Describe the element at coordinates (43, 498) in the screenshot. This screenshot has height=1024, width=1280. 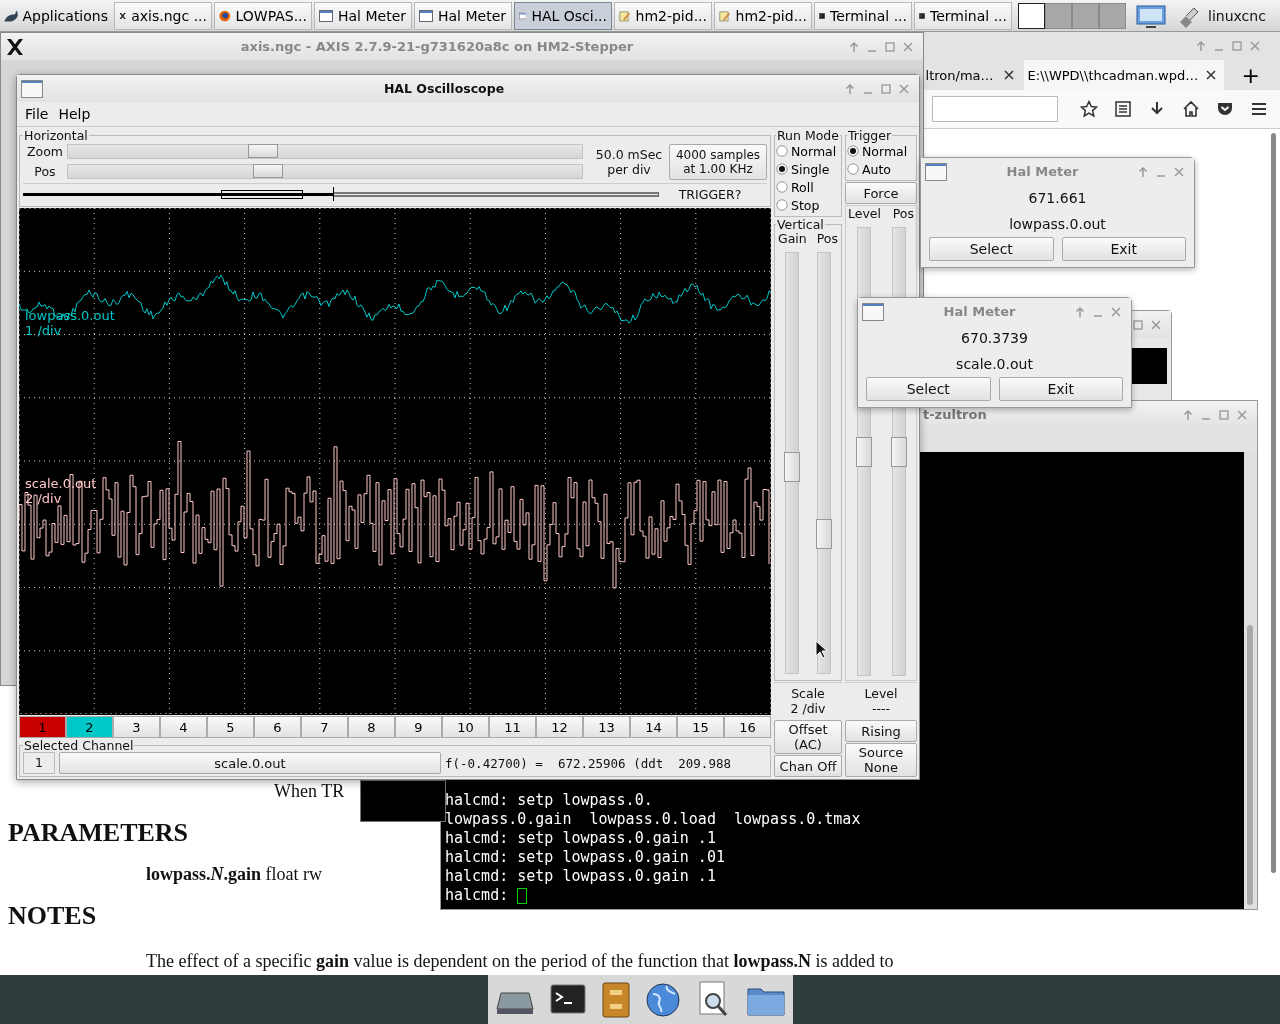
I see `trace-scale: 2 /div` at that location.